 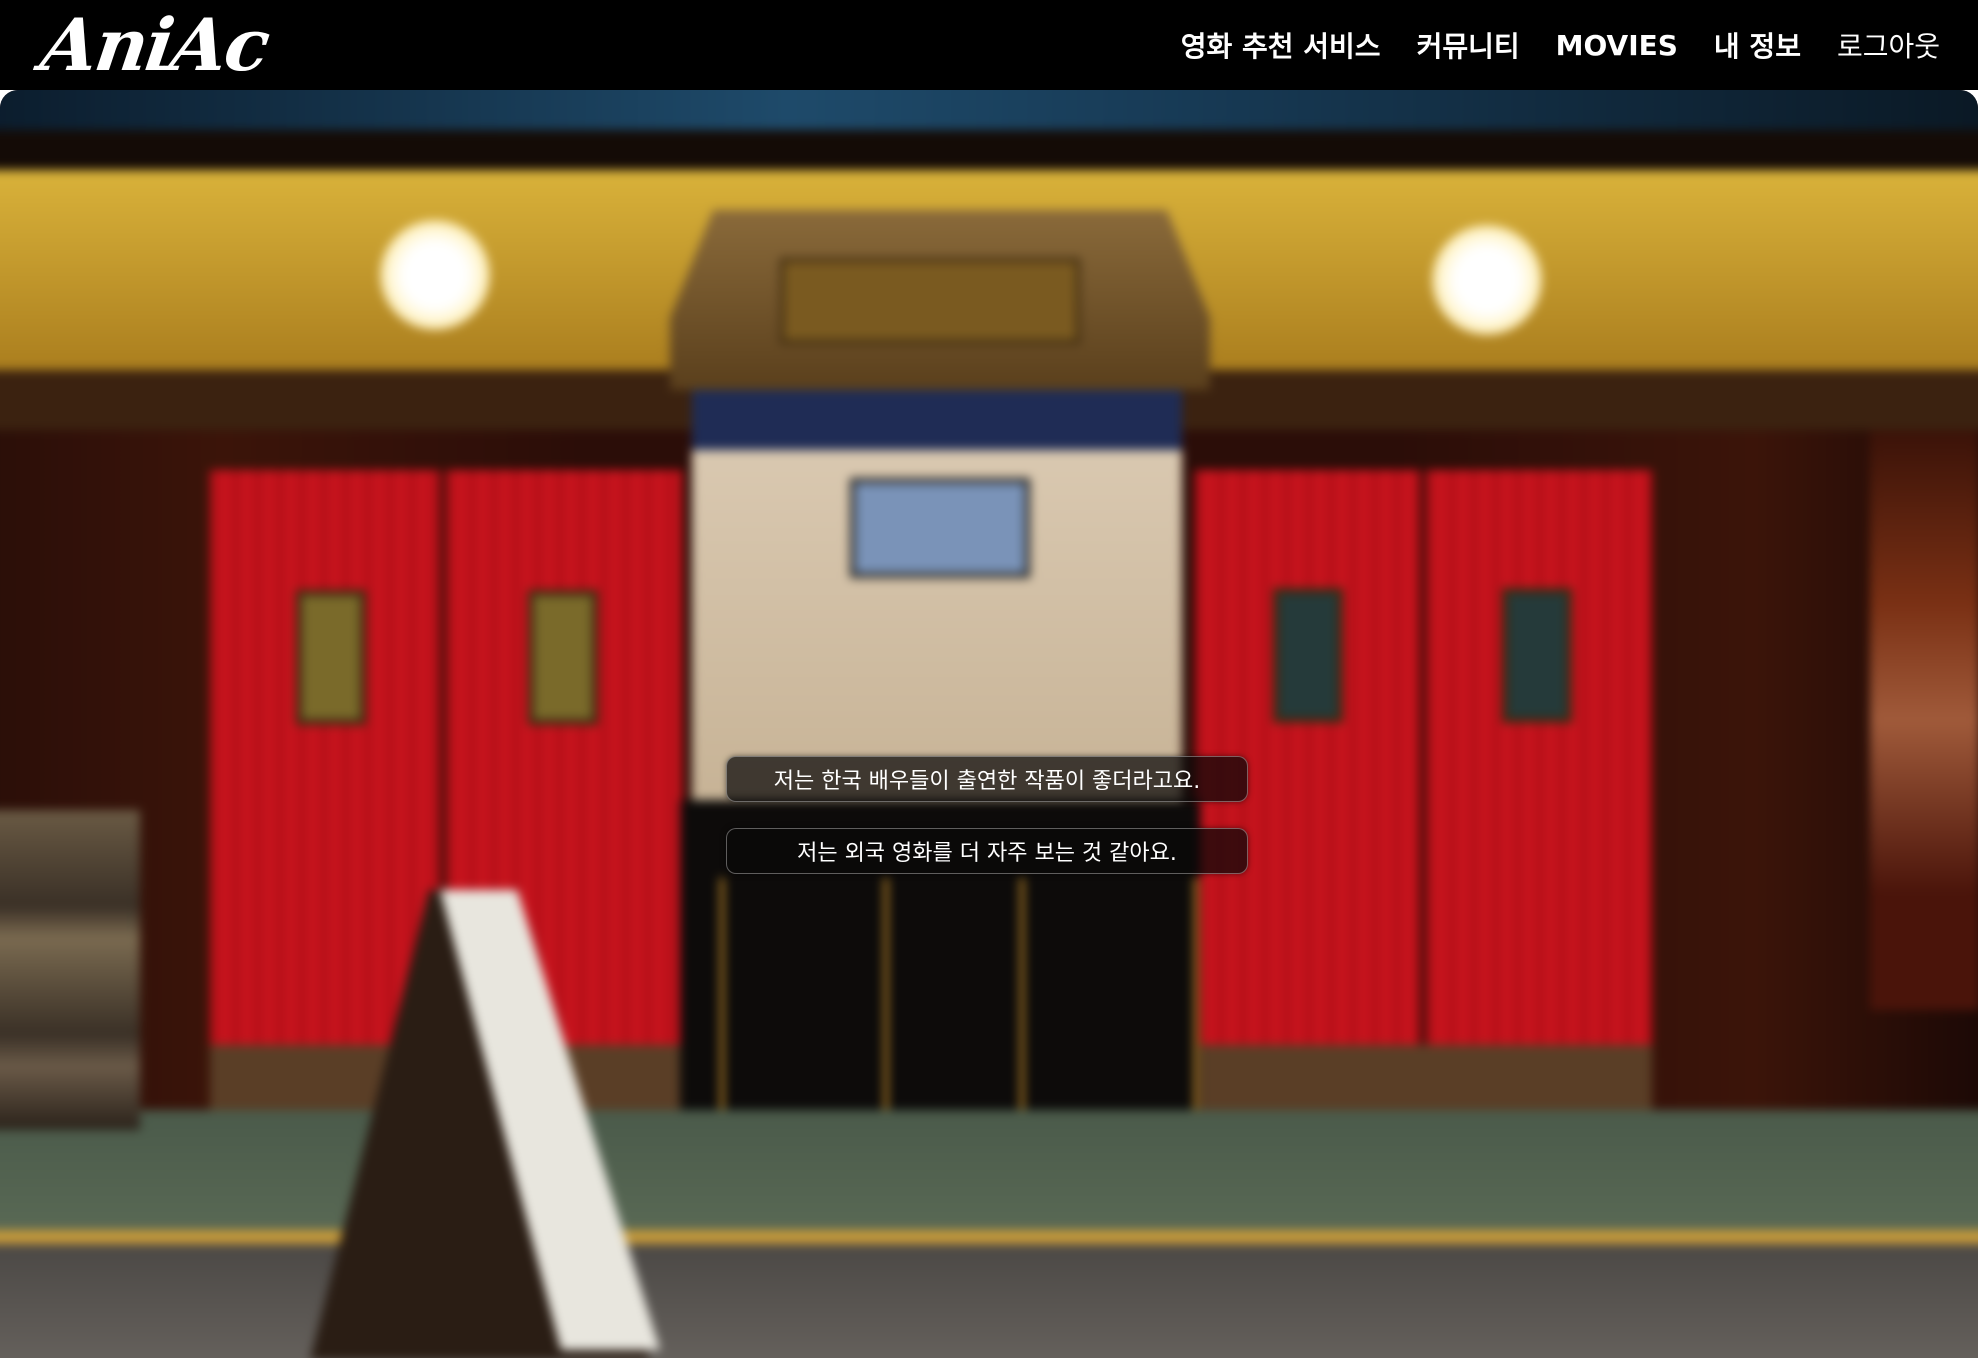 I want to click on lamp-left, so click(x=435, y=275).